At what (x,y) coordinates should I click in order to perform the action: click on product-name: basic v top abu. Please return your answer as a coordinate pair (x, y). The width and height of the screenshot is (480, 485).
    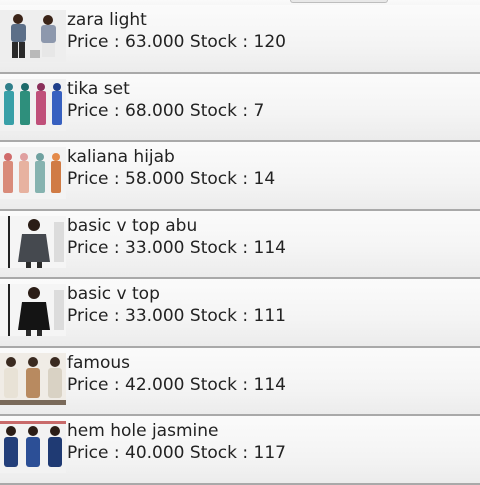
    Looking at the image, I should click on (132, 225).